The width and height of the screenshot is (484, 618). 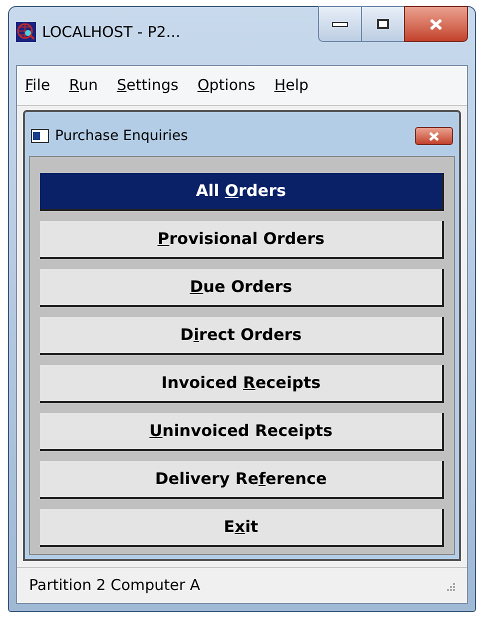 What do you see at coordinates (242, 192) in the screenshot?
I see `menu-option-button: All Orders` at bounding box center [242, 192].